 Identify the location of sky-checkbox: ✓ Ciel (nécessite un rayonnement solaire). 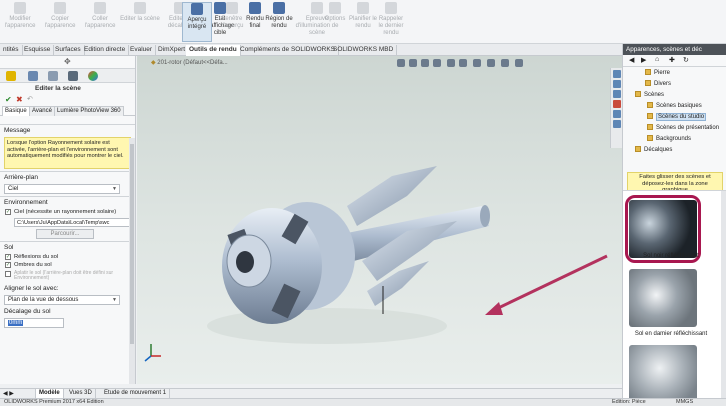
(67, 212).